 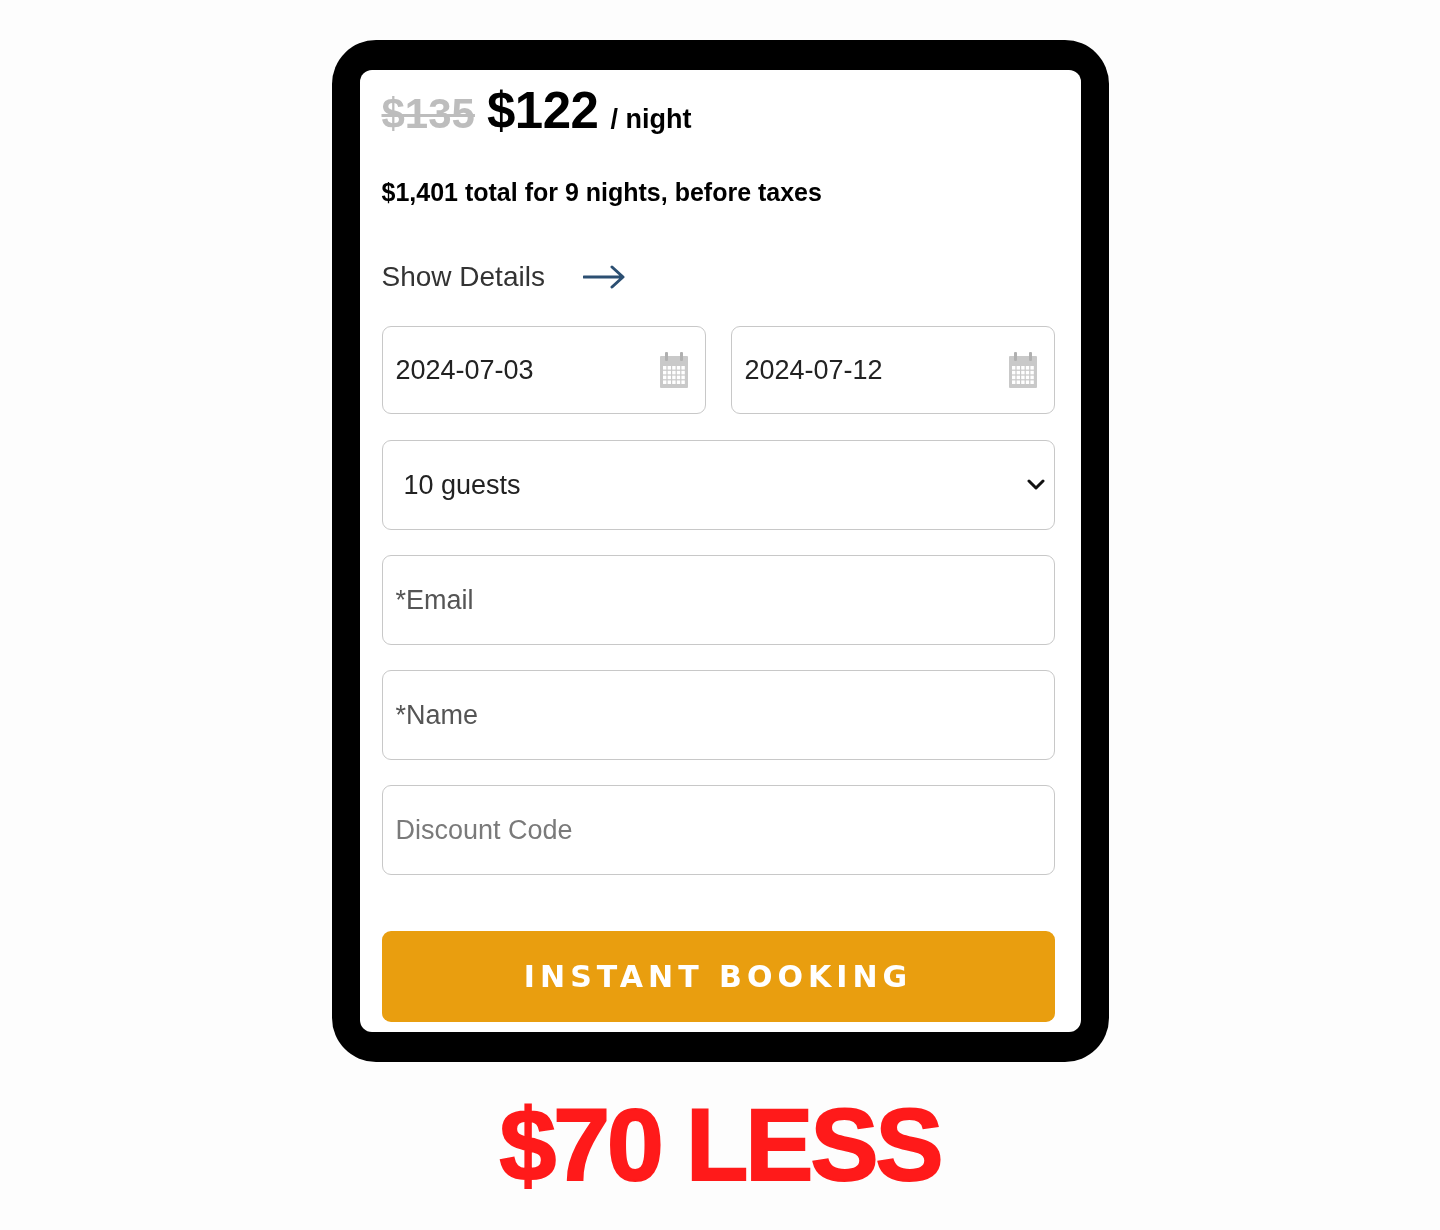 What do you see at coordinates (1035, 485) in the screenshot?
I see `chevron-down-icon` at bounding box center [1035, 485].